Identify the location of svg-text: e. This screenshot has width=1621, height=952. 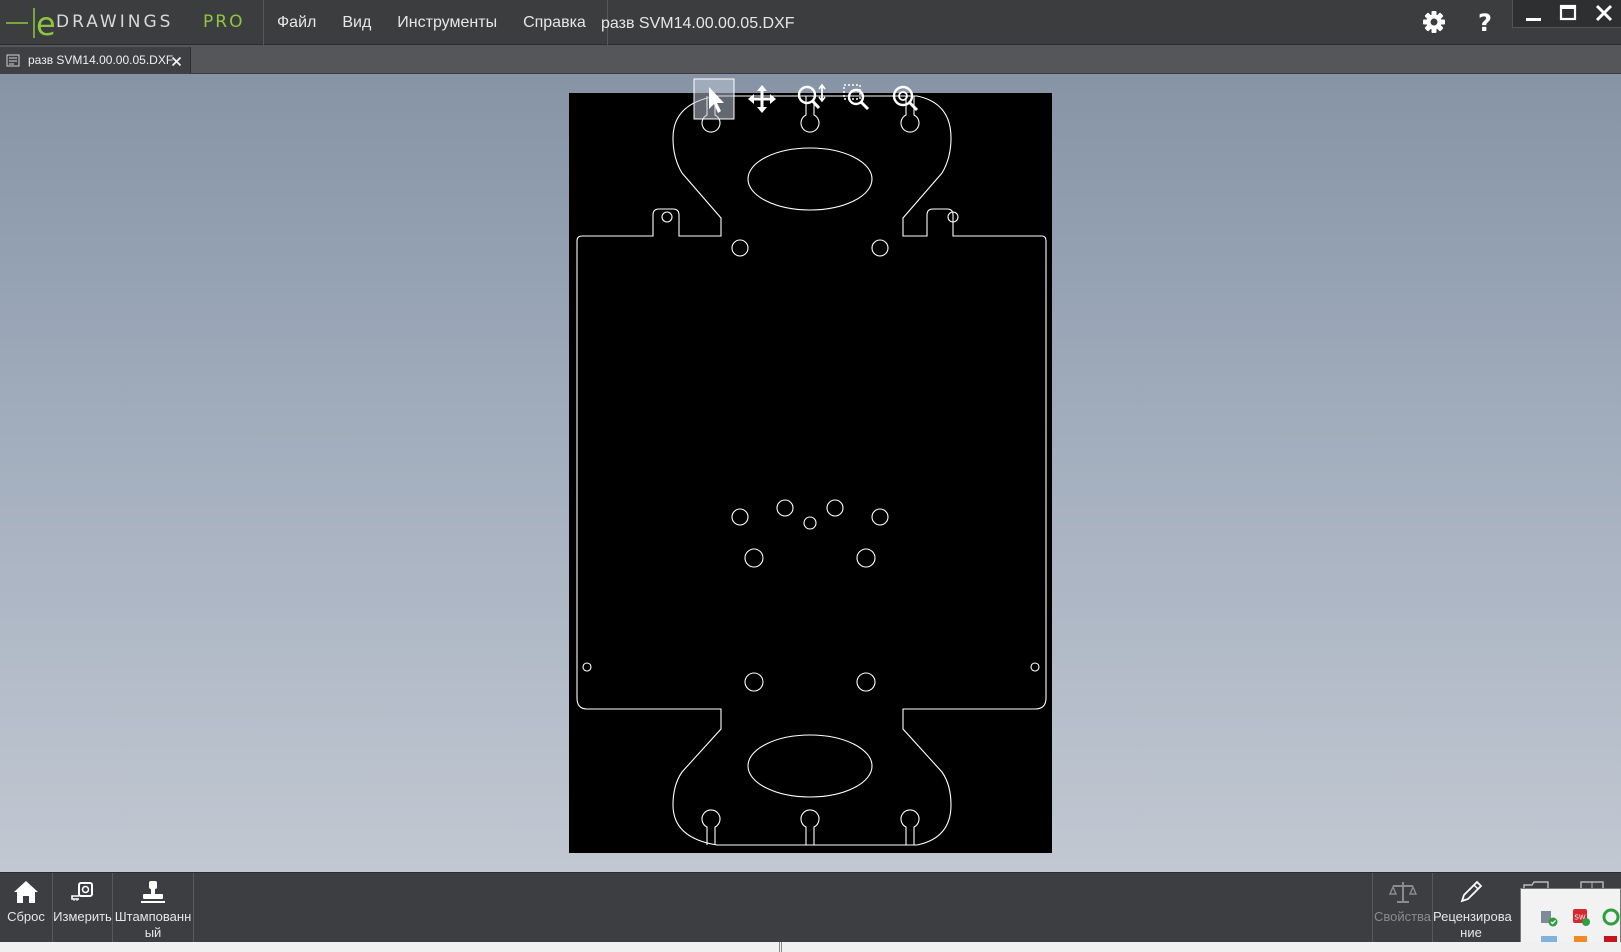
(46, 23).